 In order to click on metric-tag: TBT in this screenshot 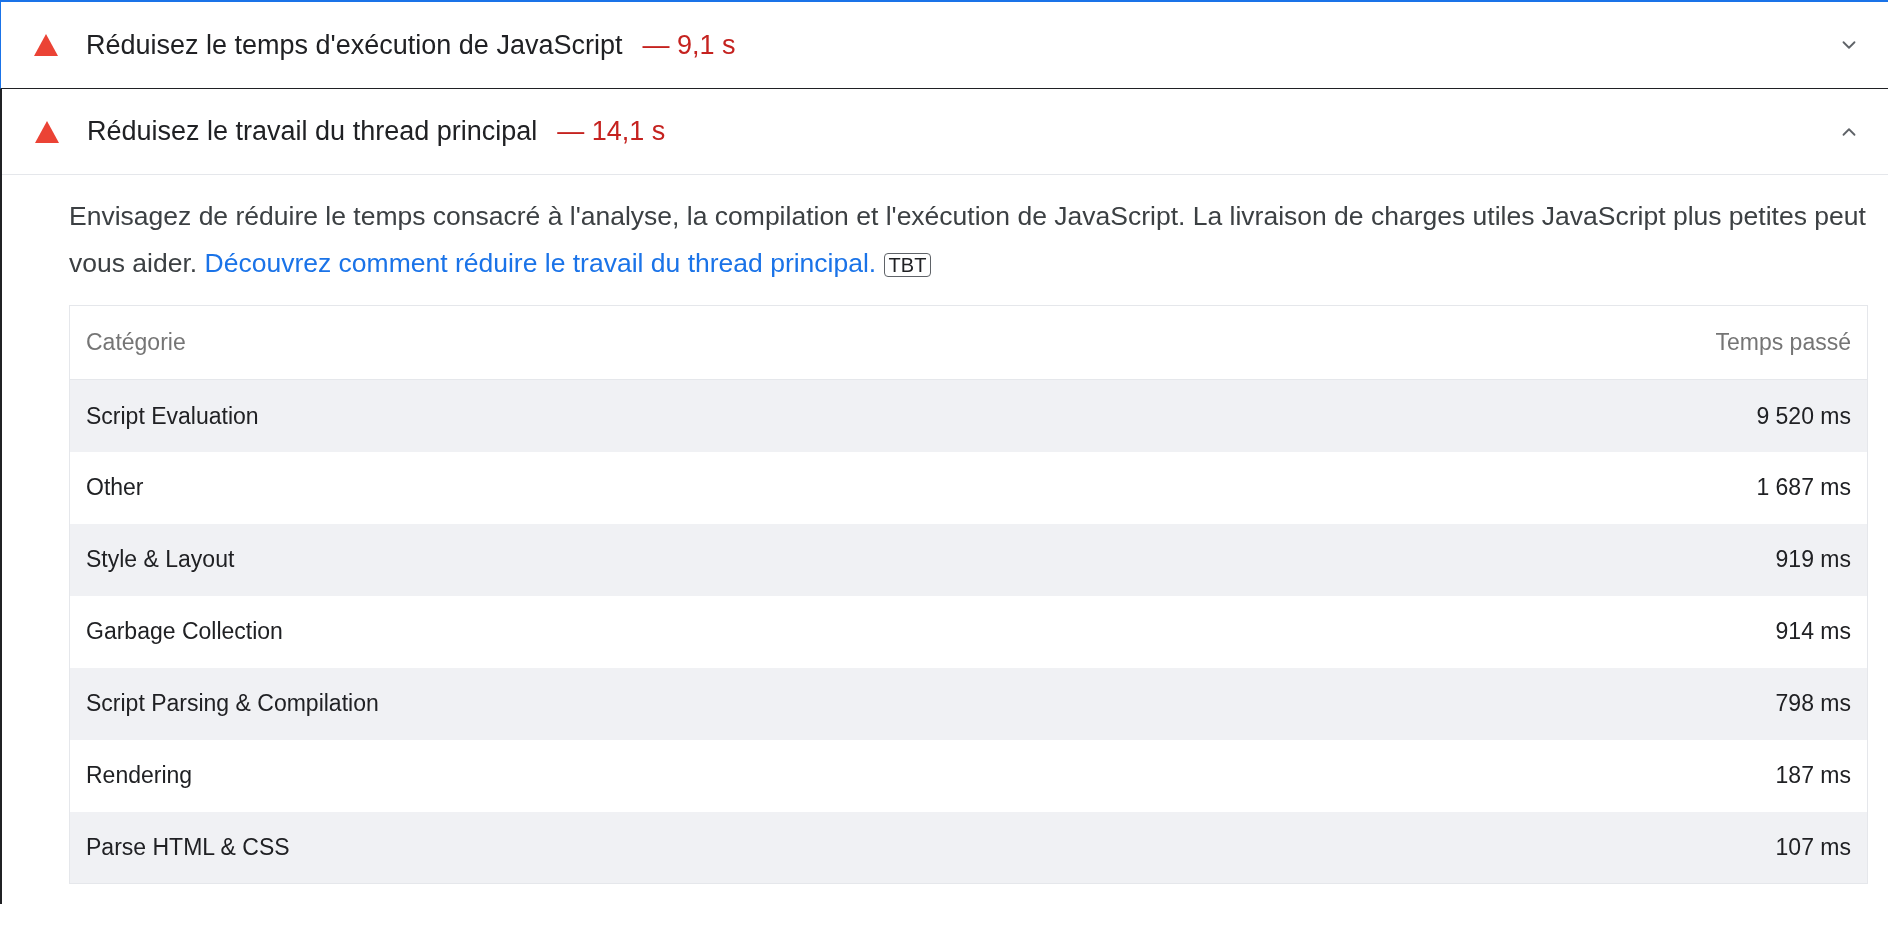, I will do `click(907, 265)`.